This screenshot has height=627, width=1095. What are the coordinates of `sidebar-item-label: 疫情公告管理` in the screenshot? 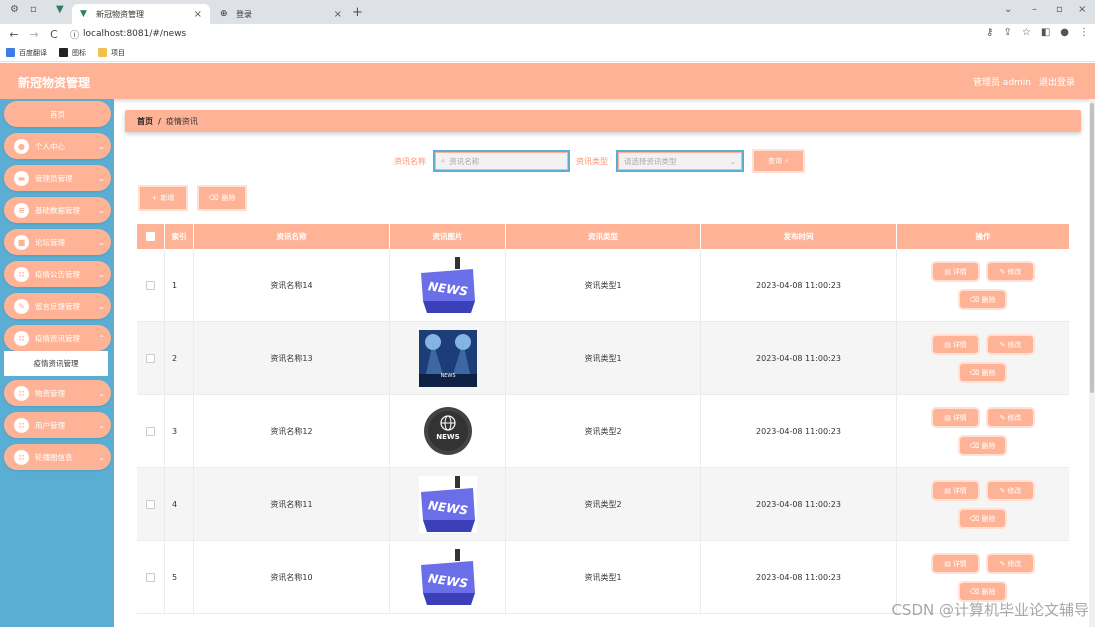 It's located at (57, 274).